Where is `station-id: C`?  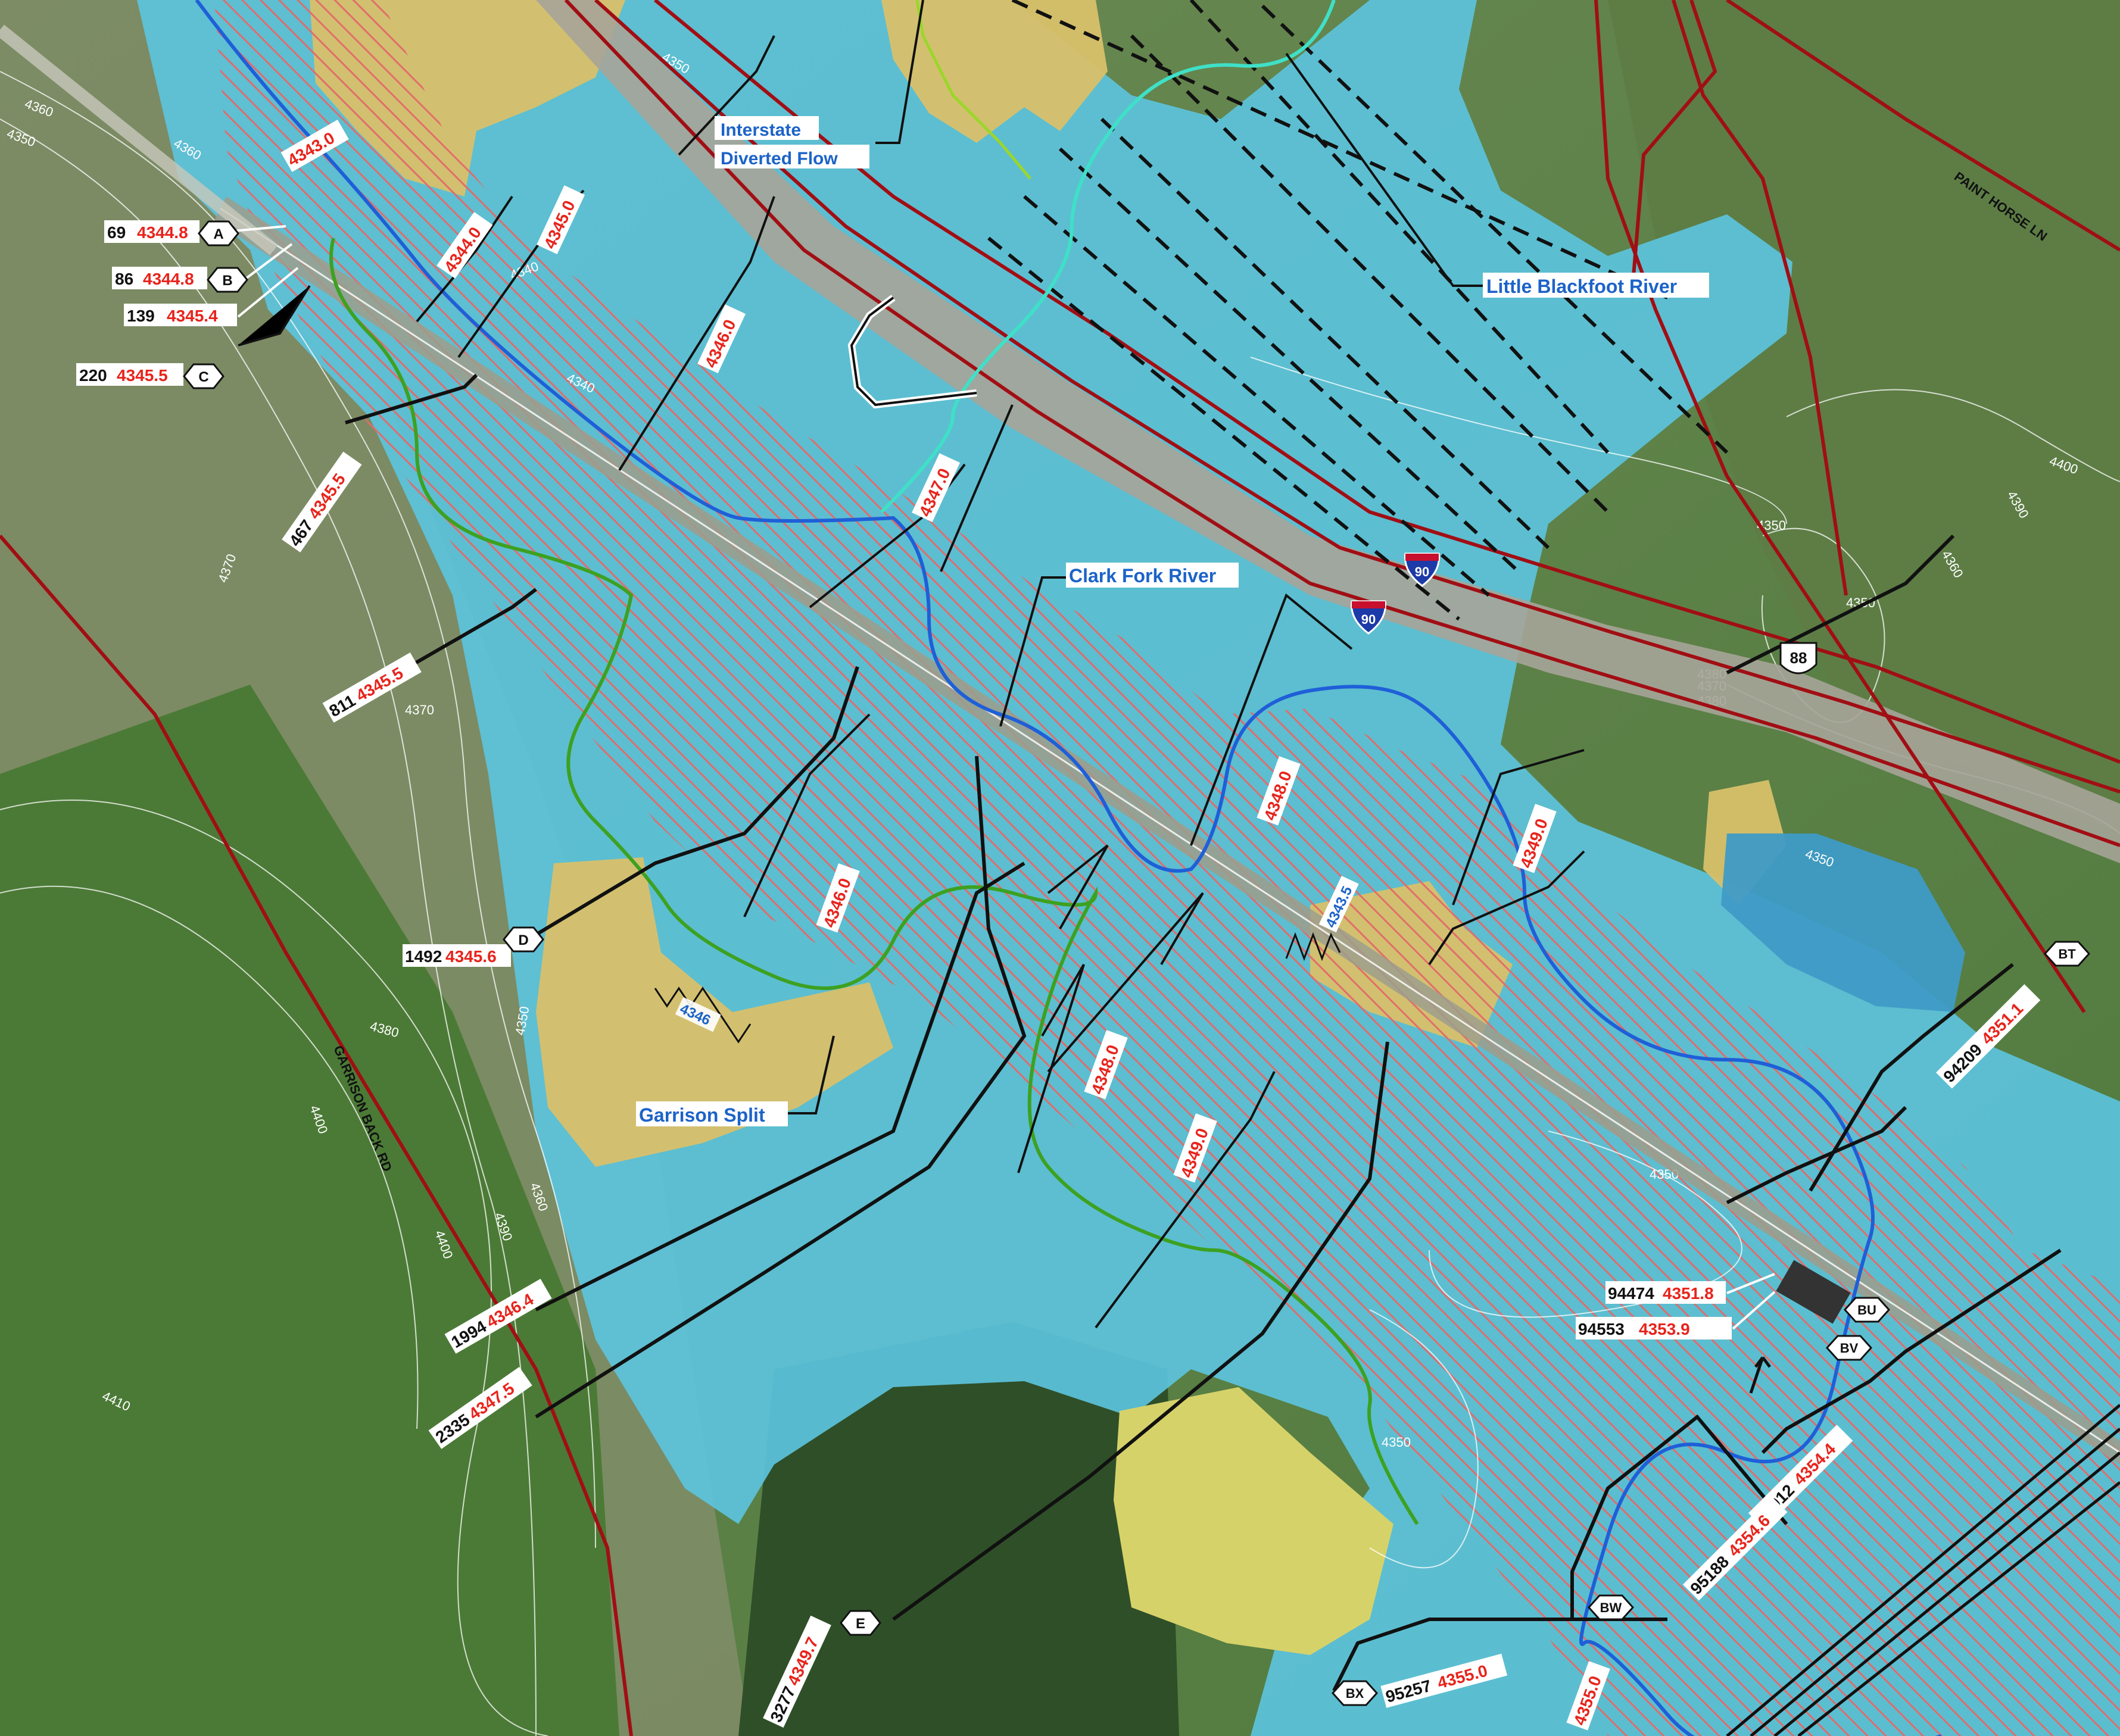
station-id: C is located at coordinates (203, 377).